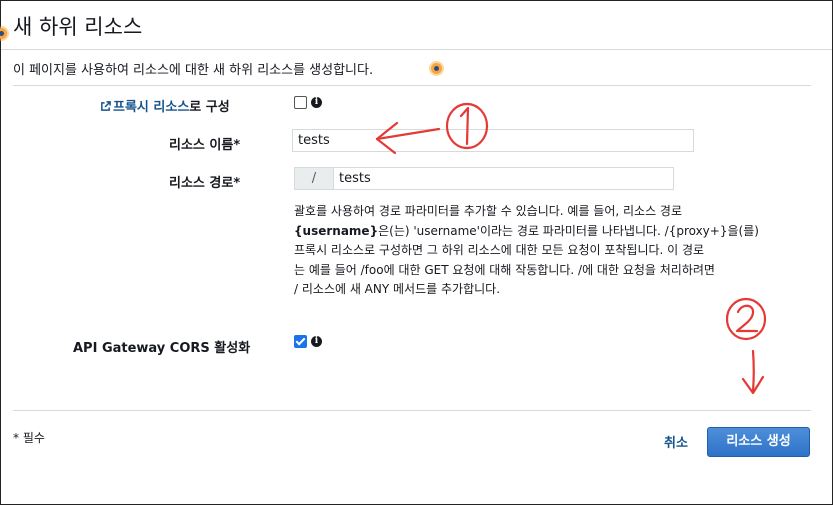 This screenshot has height=505, width=833. Describe the element at coordinates (78, 27) in the screenshot. I see `page-title: 새 하위 리소스` at that location.